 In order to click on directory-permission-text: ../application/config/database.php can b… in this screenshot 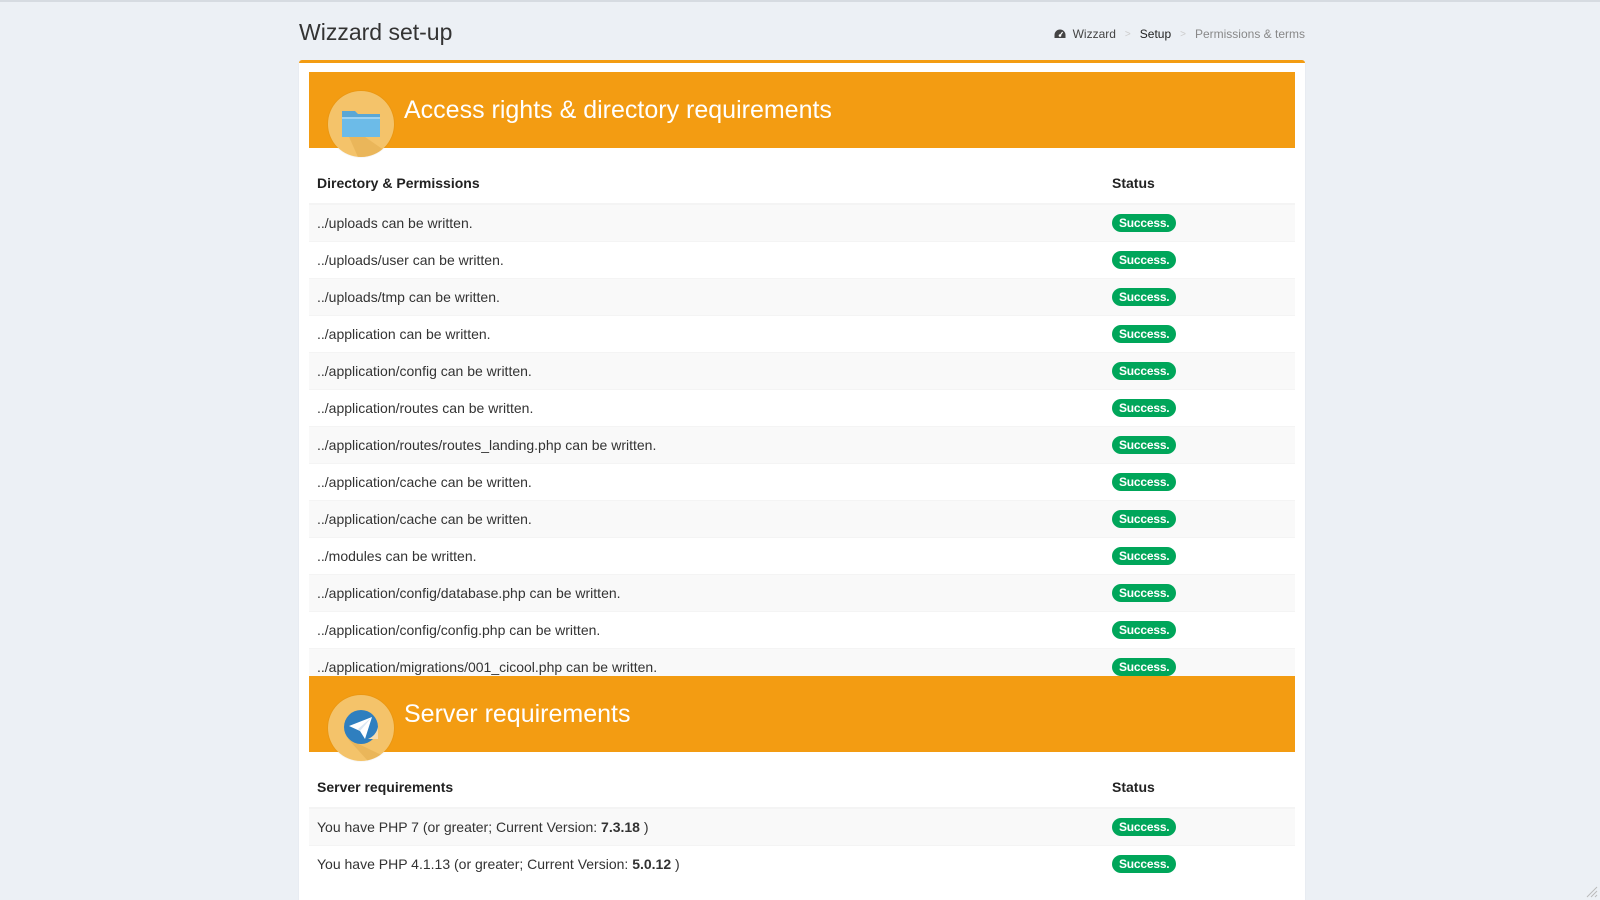, I will do `click(706, 592)`.